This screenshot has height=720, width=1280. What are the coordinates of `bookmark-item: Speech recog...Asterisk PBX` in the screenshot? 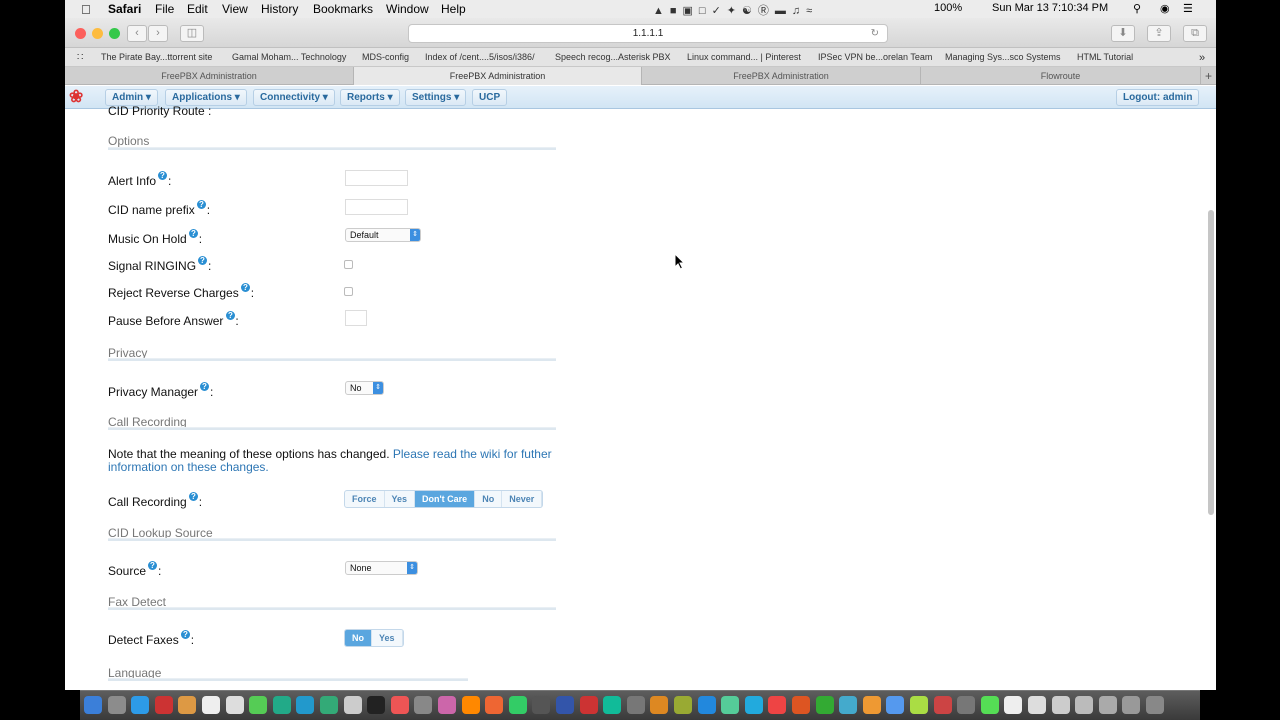 It's located at (613, 57).